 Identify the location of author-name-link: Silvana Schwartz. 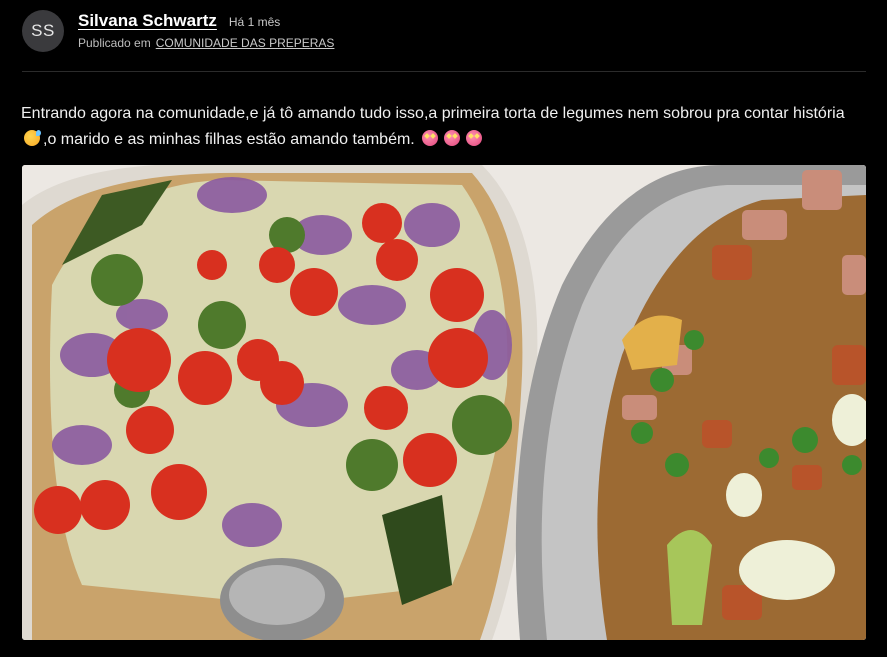
(147, 21).